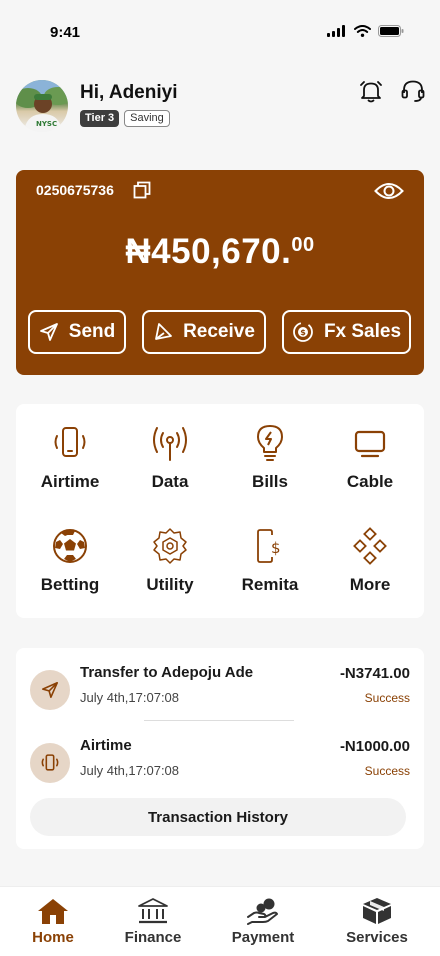 The width and height of the screenshot is (440, 956). Describe the element at coordinates (53, 911) in the screenshot. I see `house-icon` at that location.